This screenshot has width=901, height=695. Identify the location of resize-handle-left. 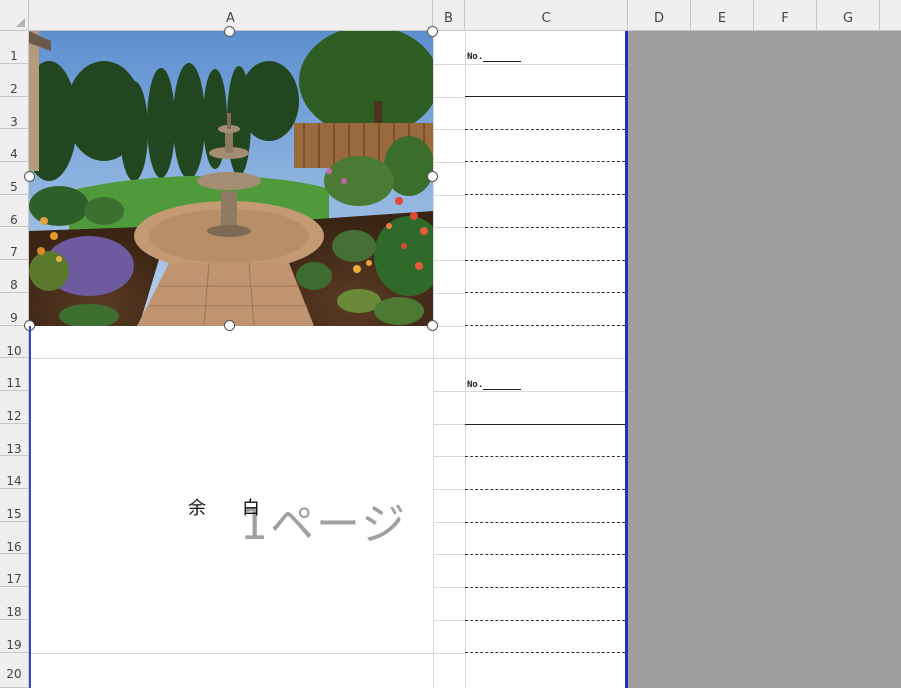
(29, 176).